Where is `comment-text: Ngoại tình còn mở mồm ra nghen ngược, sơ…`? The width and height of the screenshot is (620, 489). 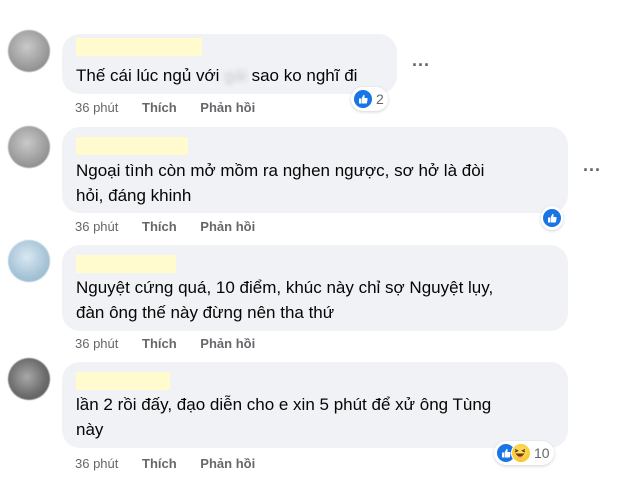 comment-text: Ngoại tình còn mở mồm ra nghen ngược, sơ… is located at coordinates (280, 183).